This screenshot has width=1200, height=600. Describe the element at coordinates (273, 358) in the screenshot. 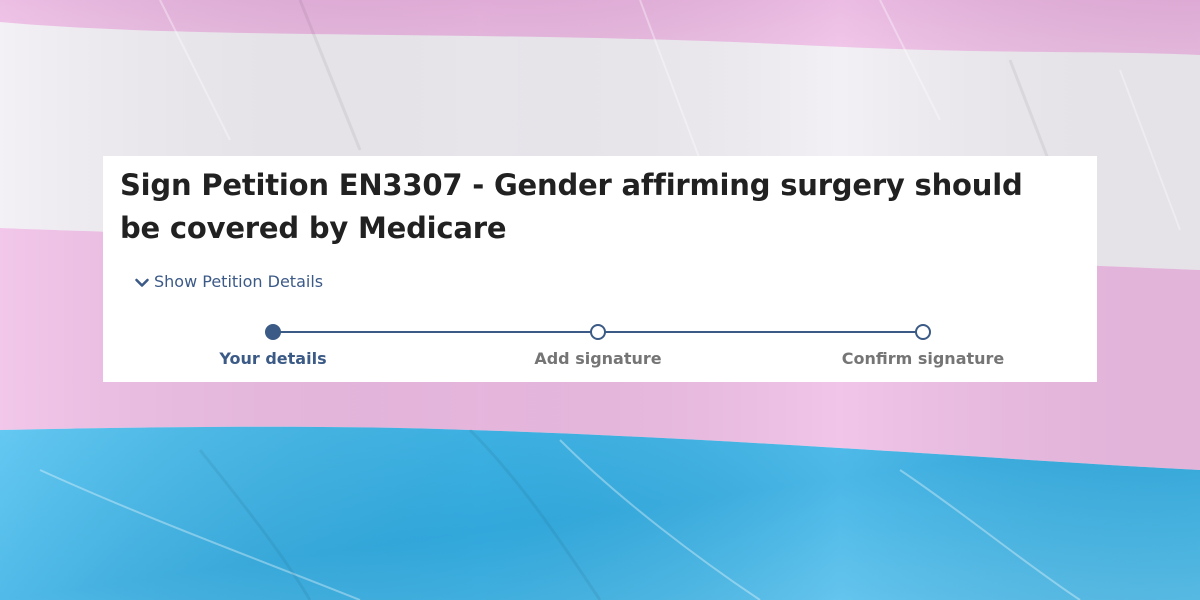

I see `step-label: Your details` at that location.